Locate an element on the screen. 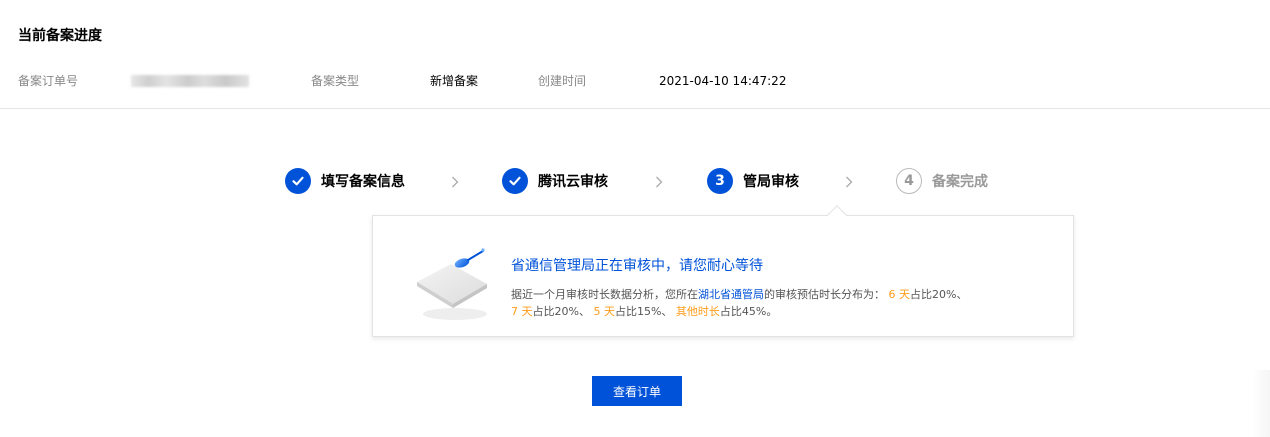 This screenshot has width=1270, height=437. document-review-illustration is located at coordinates (452, 284).